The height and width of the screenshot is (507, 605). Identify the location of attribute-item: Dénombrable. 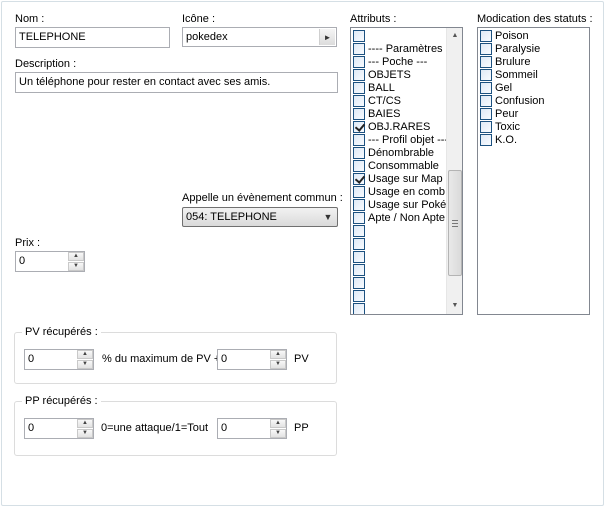
(393, 153).